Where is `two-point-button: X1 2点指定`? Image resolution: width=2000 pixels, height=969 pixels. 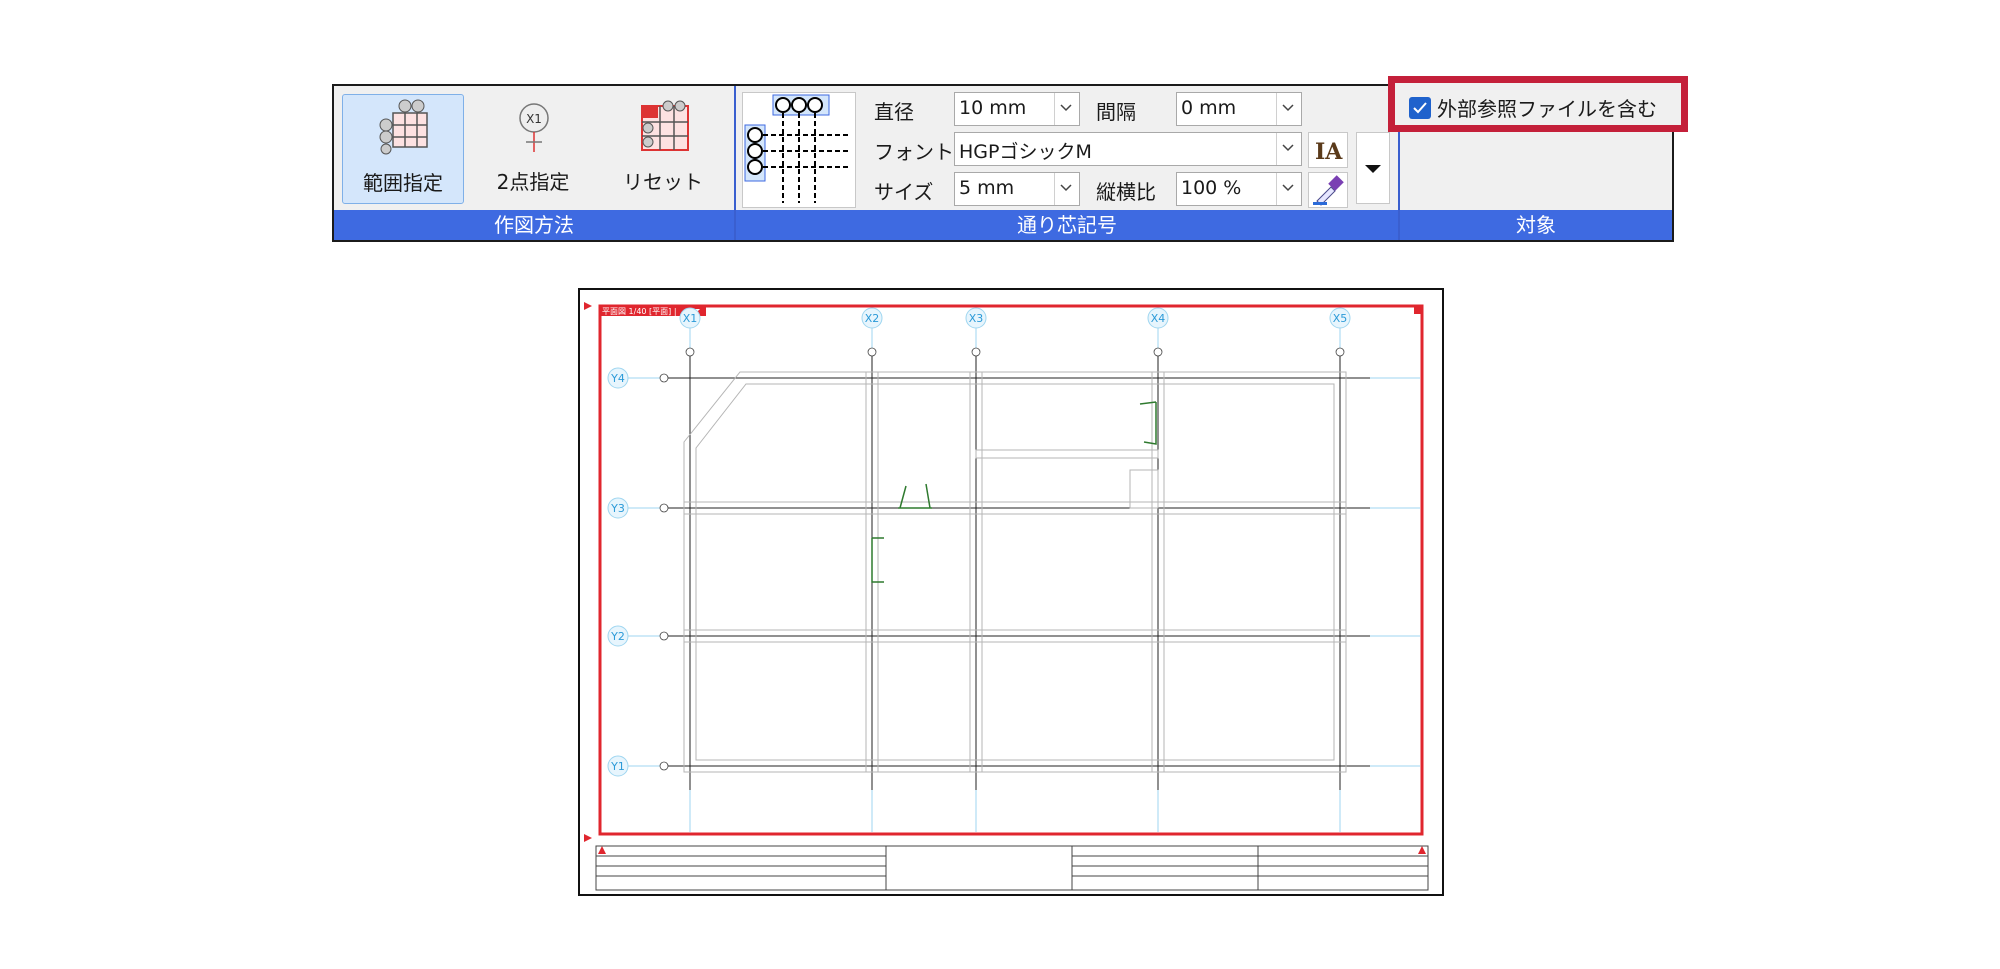
two-point-button: X1 2点指定 is located at coordinates (533, 149).